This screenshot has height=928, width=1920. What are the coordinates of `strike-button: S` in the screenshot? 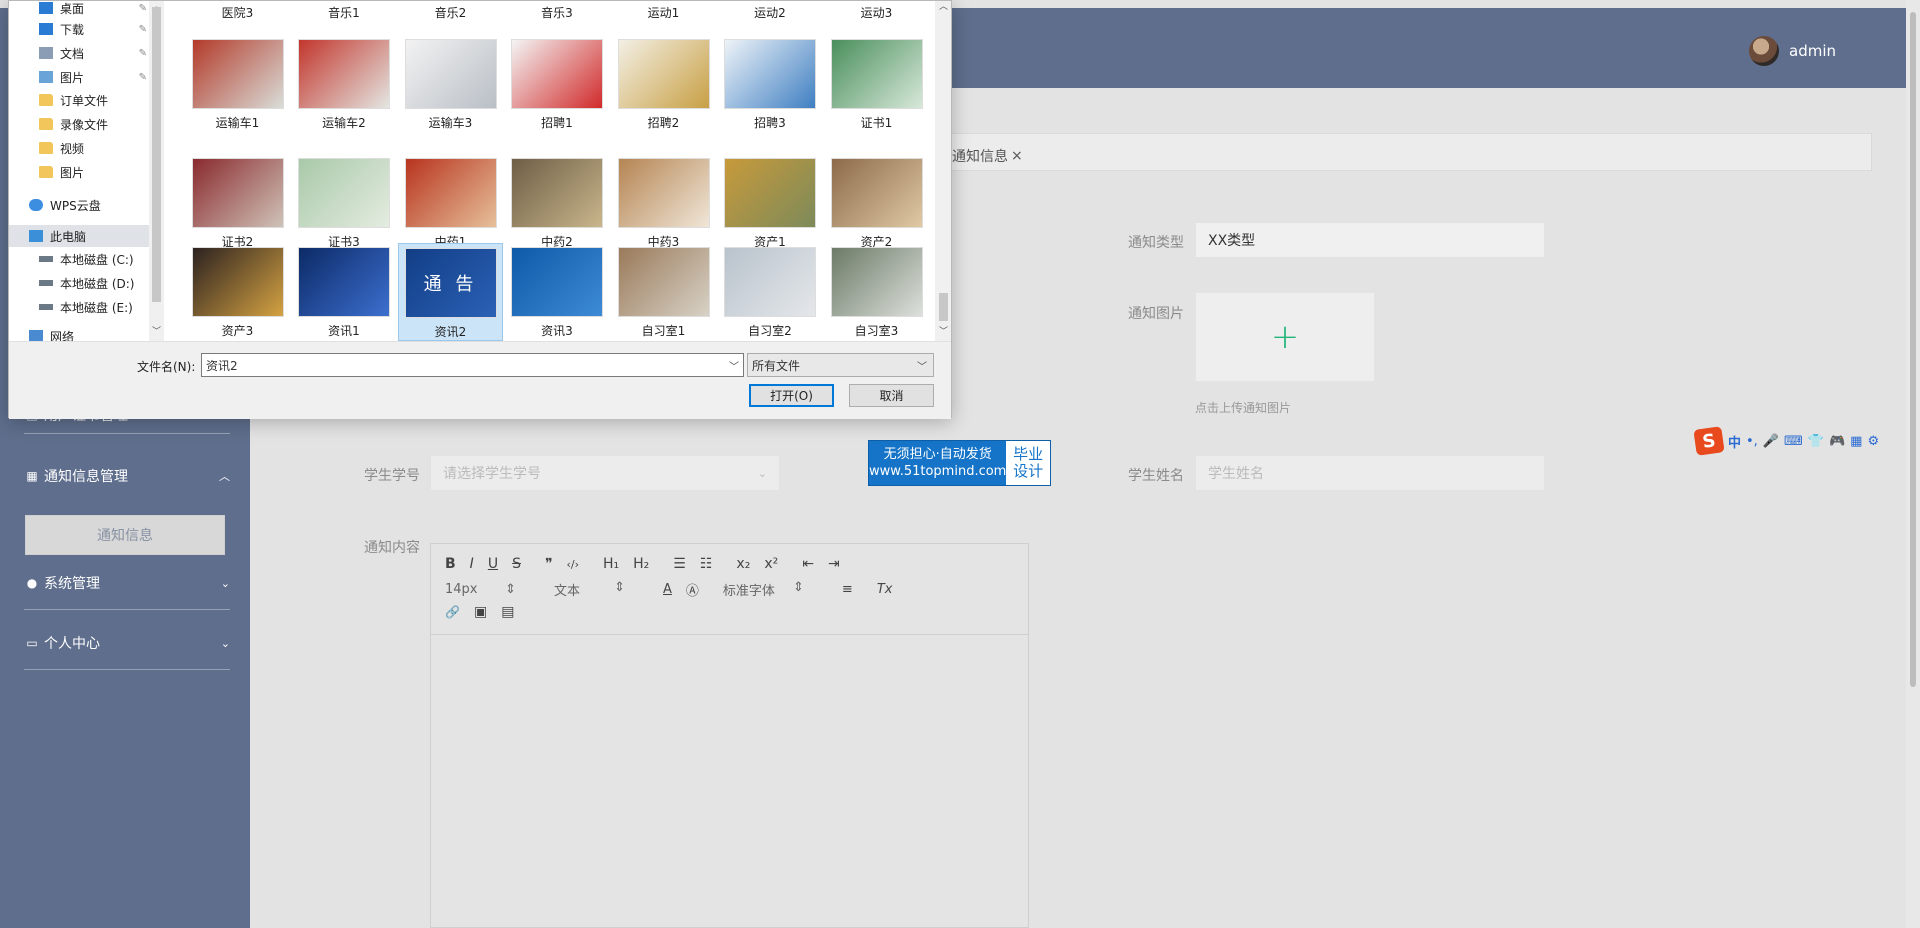 It's located at (516, 564).